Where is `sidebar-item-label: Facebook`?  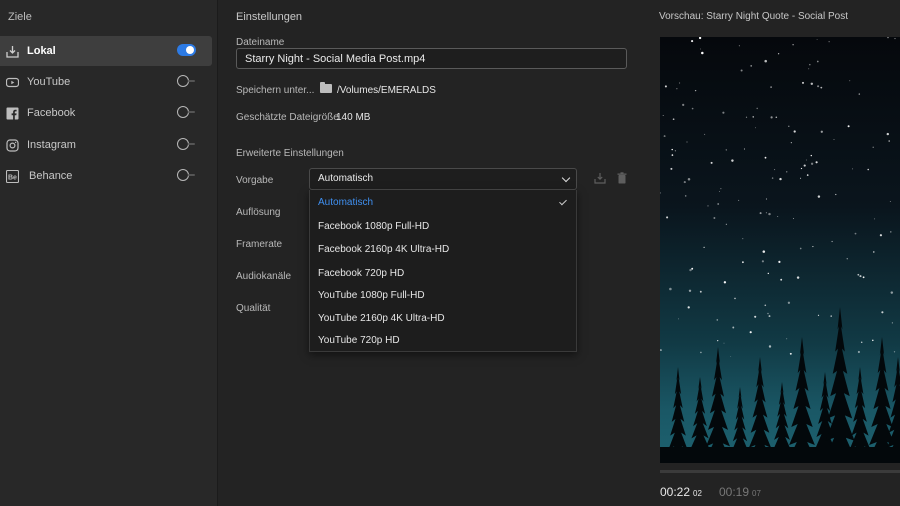 sidebar-item-label: Facebook is located at coordinates (51, 113).